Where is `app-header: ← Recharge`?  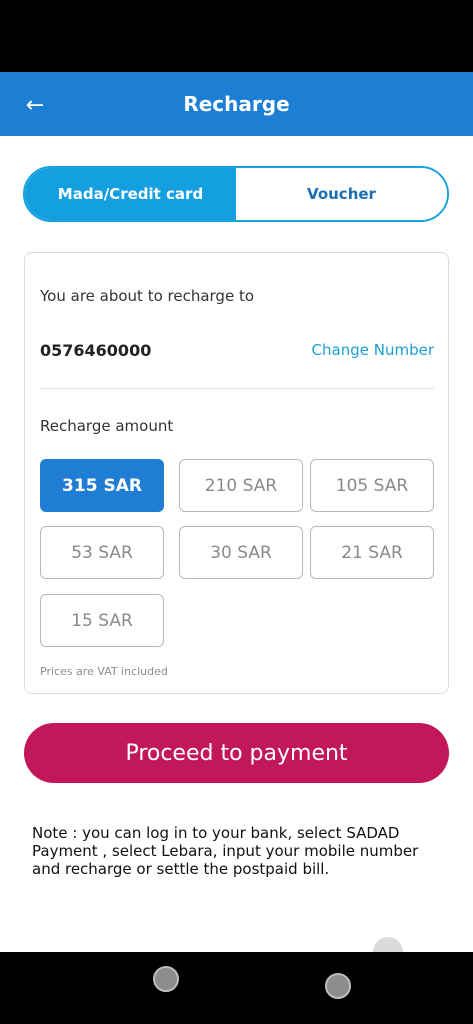 app-header: ← Recharge is located at coordinates (236, 104).